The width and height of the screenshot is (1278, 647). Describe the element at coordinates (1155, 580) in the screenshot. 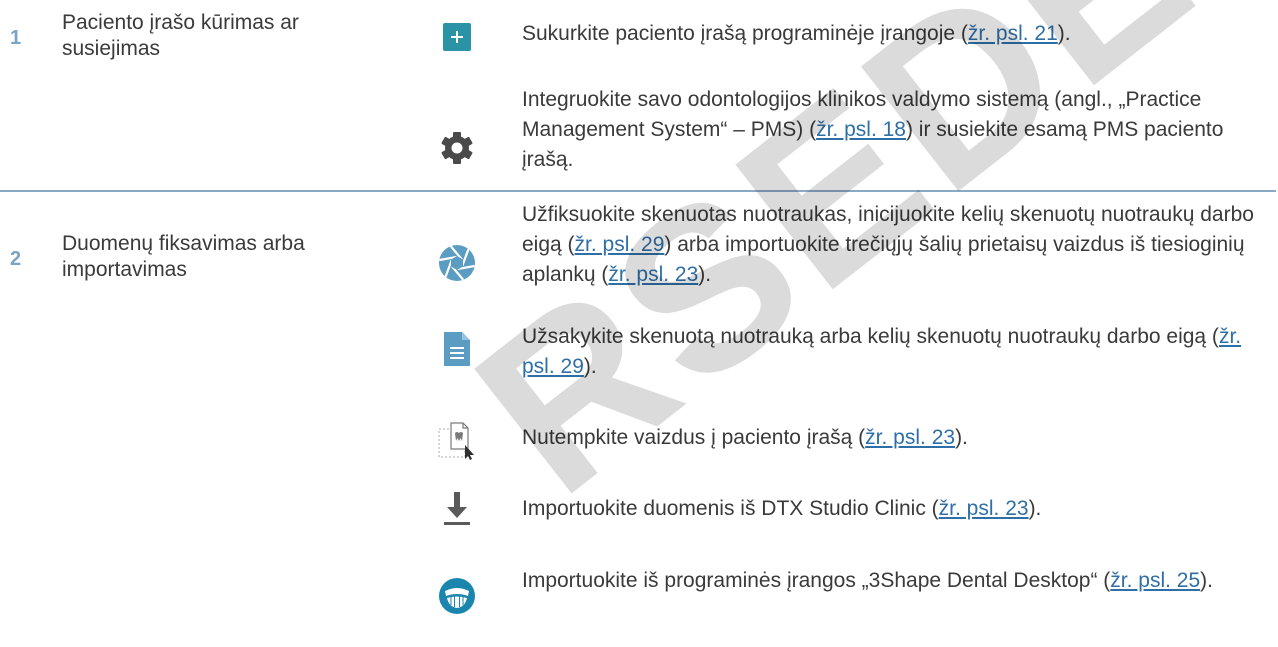

I see `page-reference-link: žr. psl. 25` at that location.